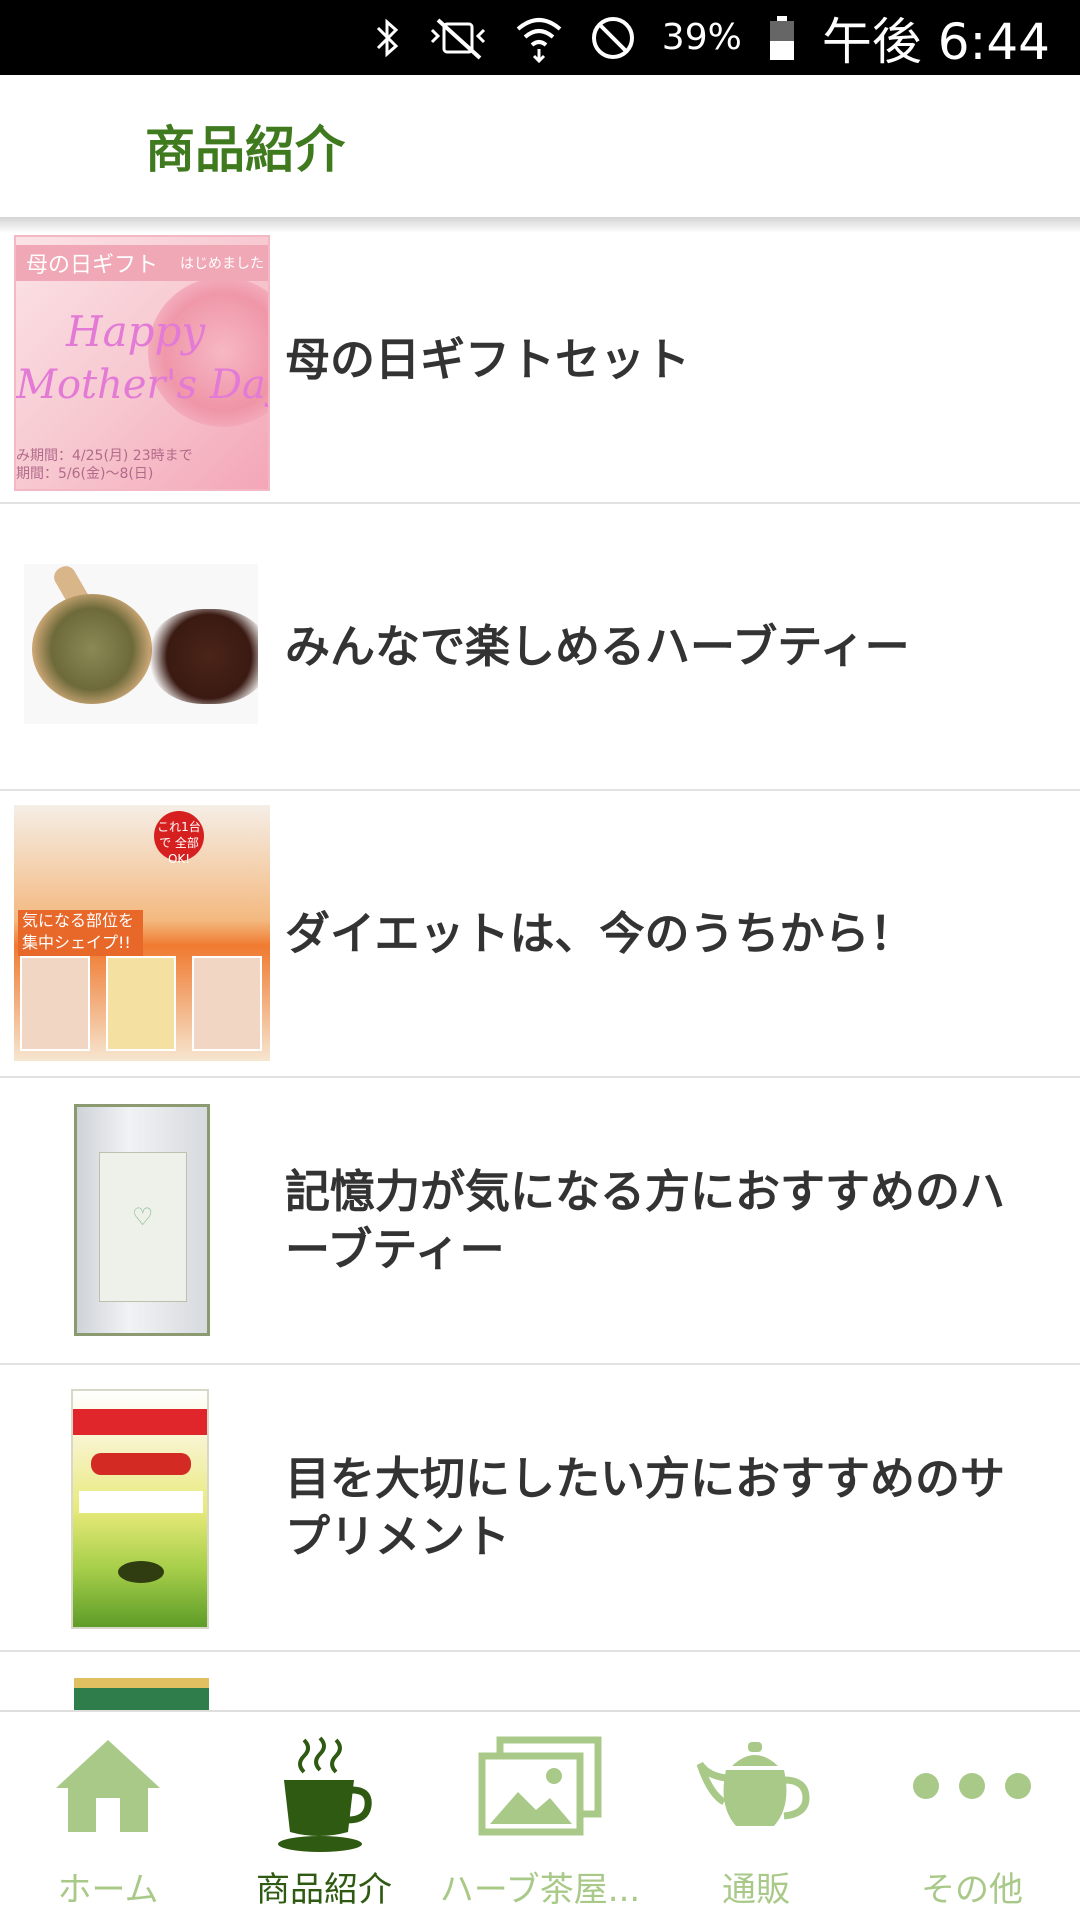 The height and width of the screenshot is (1920, 1080). Describe the element at coordinates (104, 465) in the screenshot. I see `thumb-dates: み期間：4/25(月) 23時まで 期間：5/6(金)〜8(日)` at that location.